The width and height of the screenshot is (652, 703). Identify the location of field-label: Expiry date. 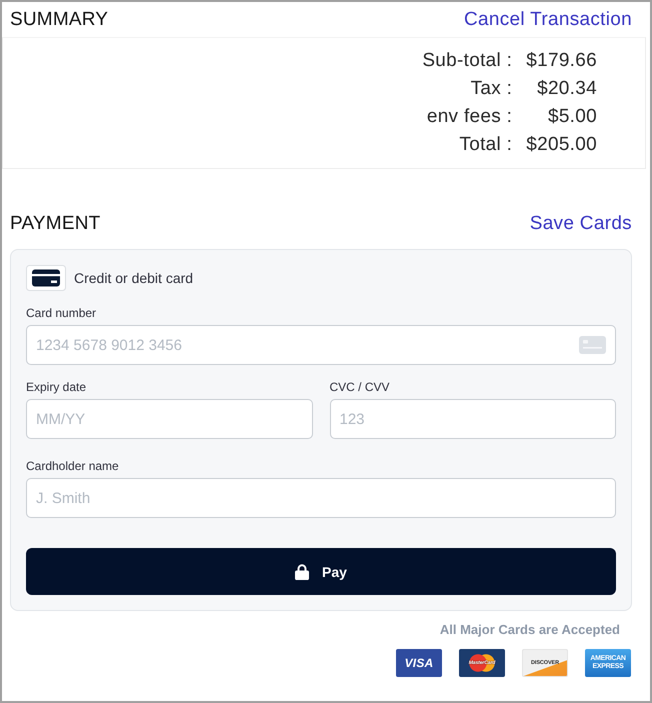
(56, 387).